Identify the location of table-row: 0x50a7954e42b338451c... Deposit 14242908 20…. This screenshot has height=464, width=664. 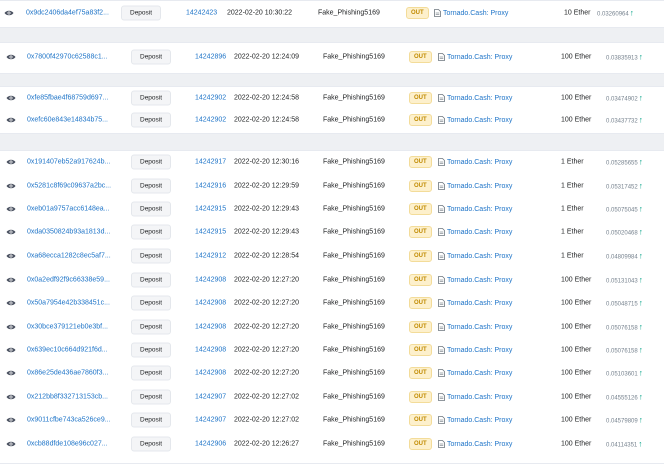
(332, 303).